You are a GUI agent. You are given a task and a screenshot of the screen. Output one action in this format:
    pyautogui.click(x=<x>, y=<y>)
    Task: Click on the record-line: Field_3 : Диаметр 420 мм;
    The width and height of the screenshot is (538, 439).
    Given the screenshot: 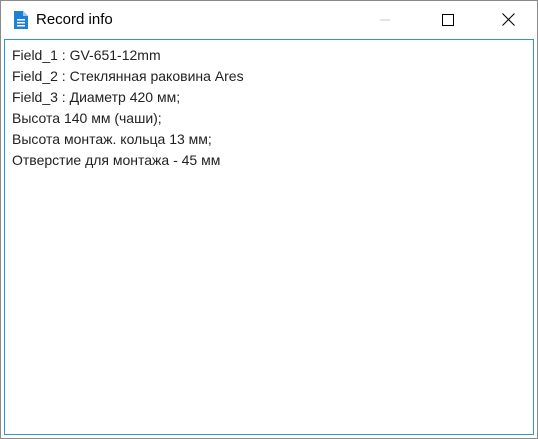 What is the action you would take?
    pyautogui.click(x=96, y=97)
    